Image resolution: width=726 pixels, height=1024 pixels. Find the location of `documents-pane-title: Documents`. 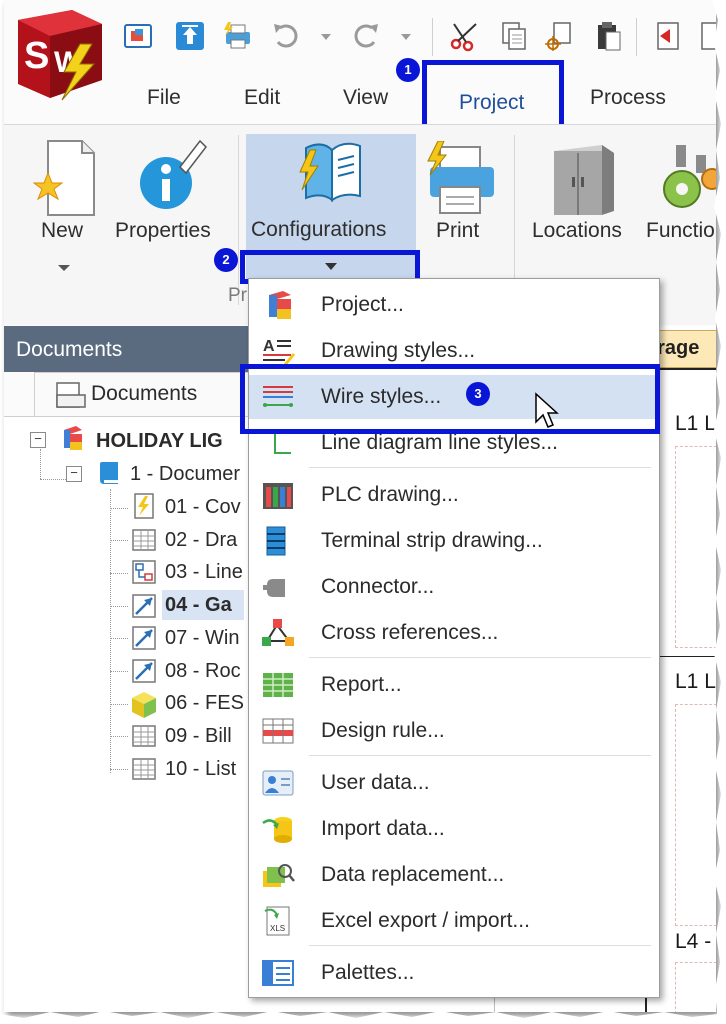

documents-pane-title: Documents is located at coordinates (69, 349).